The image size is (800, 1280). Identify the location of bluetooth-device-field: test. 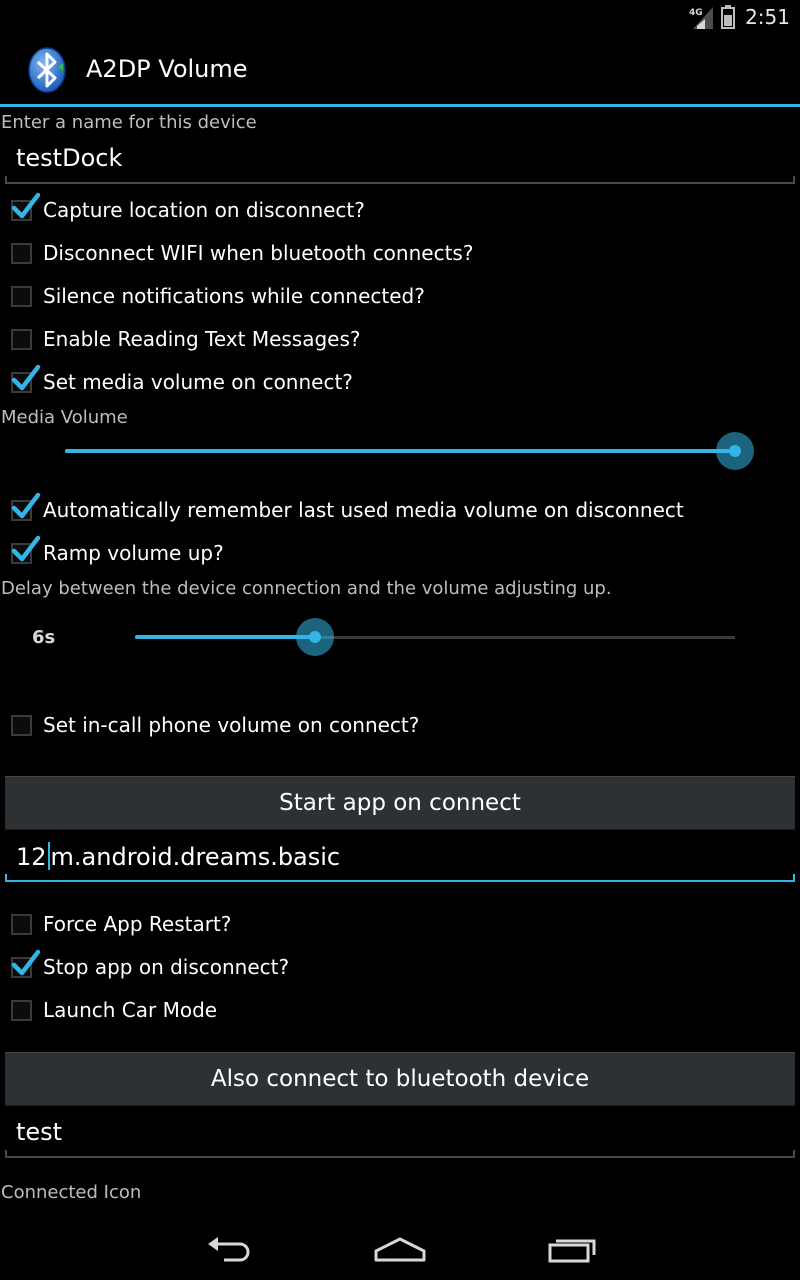
(400, 1134).